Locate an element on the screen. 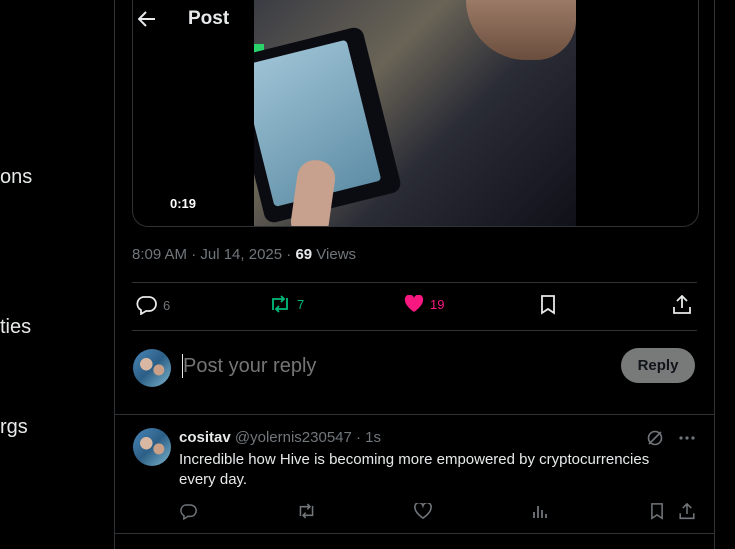  nav-item-label: ties is located at coordinates (16, 327).